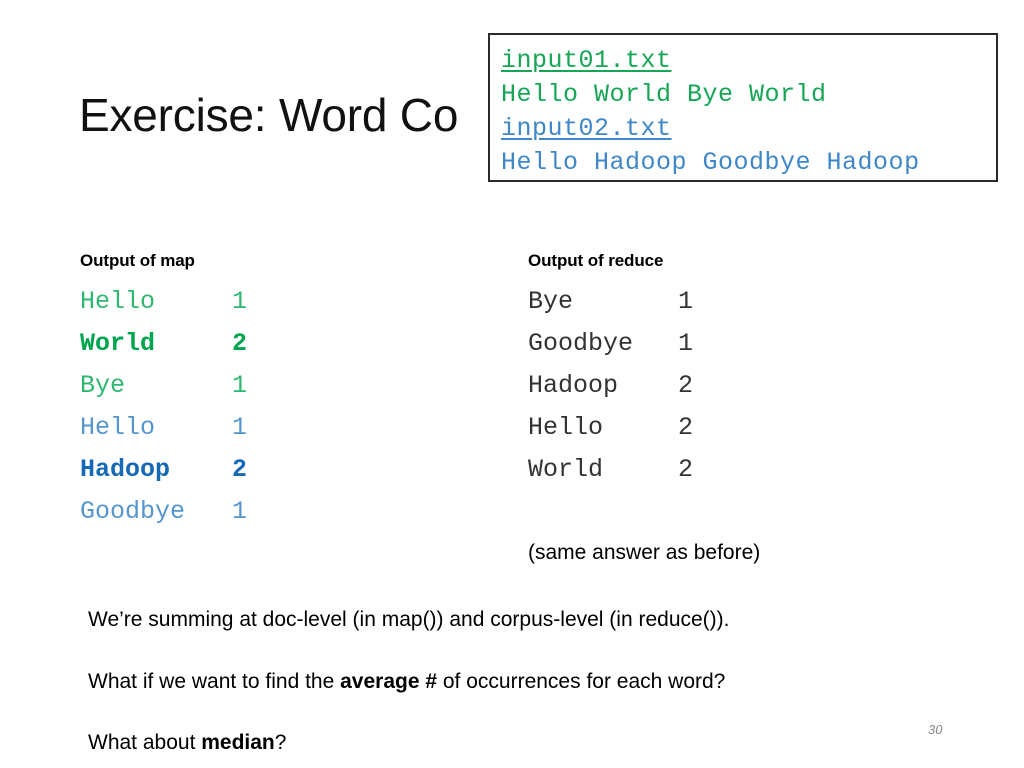  What do you see at coordinates (137, 260) in the screenshot?
I see `map-output-header: Output of map` at bounding box center [137, 260].